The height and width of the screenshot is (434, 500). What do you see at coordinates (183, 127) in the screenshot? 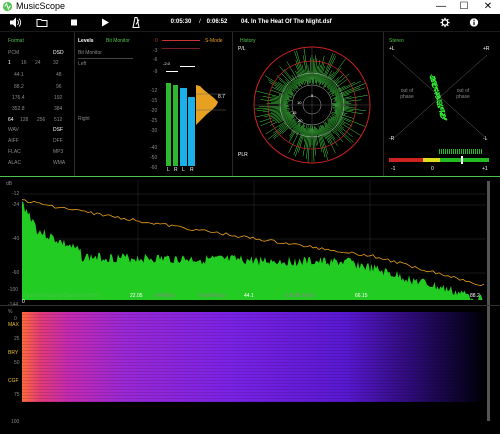
I see `left-rms-meter` at bounding box center [183, 127].